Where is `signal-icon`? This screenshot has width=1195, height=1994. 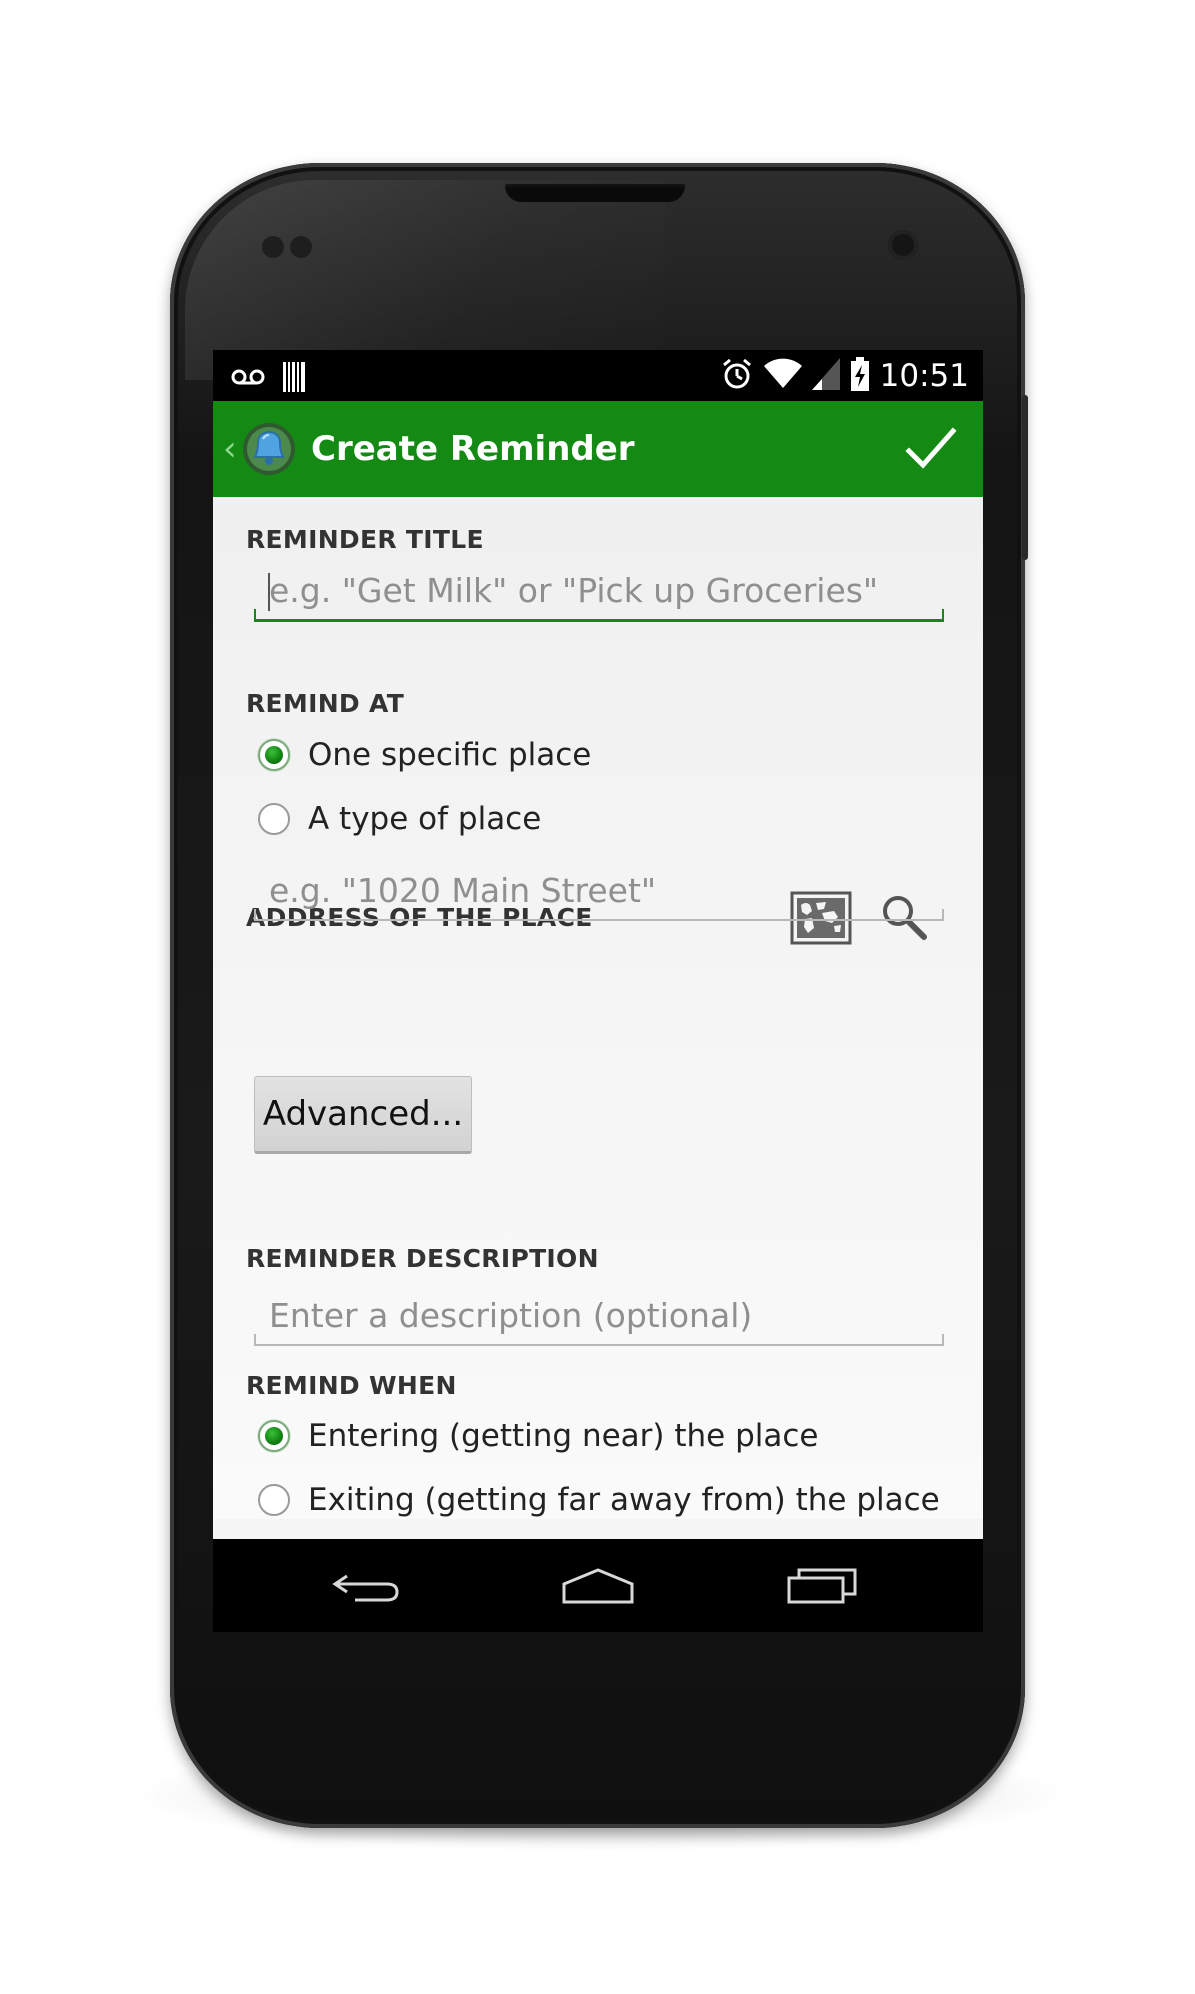 signal-icon is located at coordinates (825, 376).